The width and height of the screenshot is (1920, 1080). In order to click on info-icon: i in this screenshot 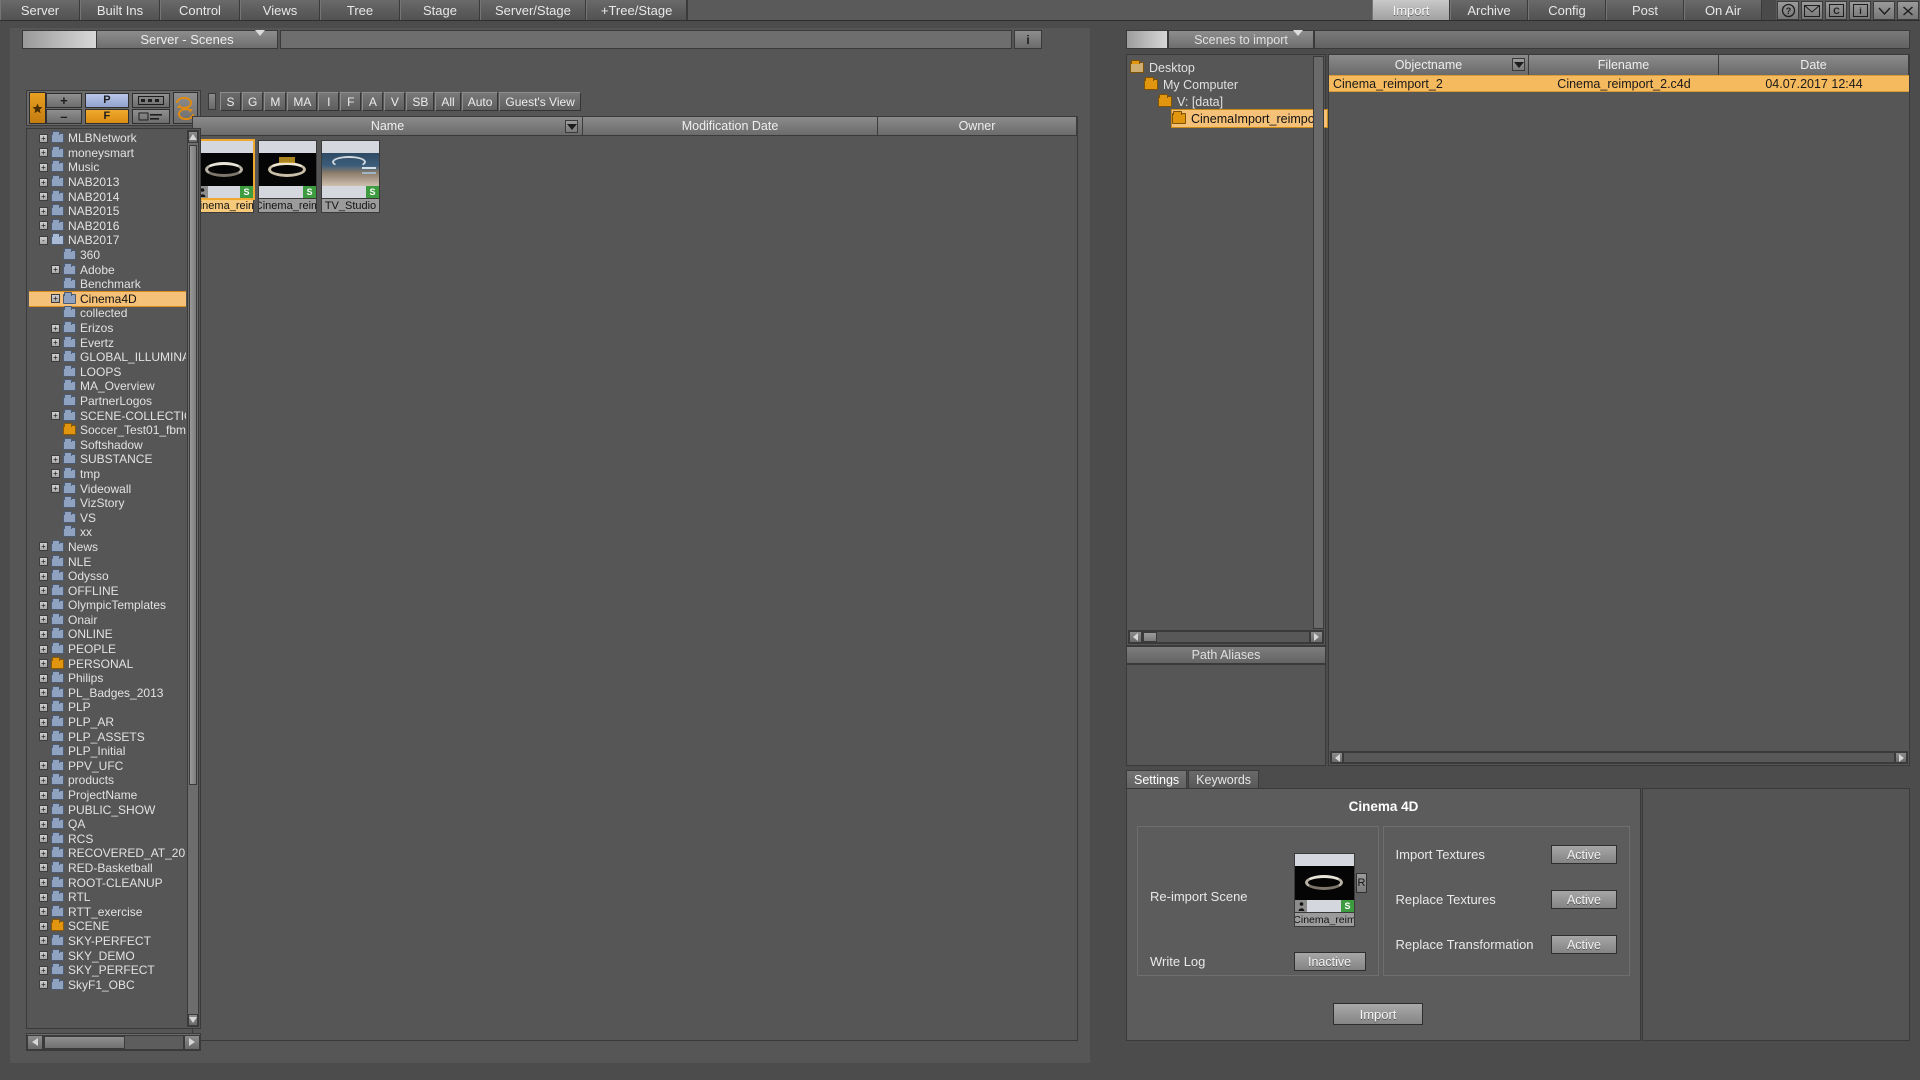, I will do `click(1860, 10)`.